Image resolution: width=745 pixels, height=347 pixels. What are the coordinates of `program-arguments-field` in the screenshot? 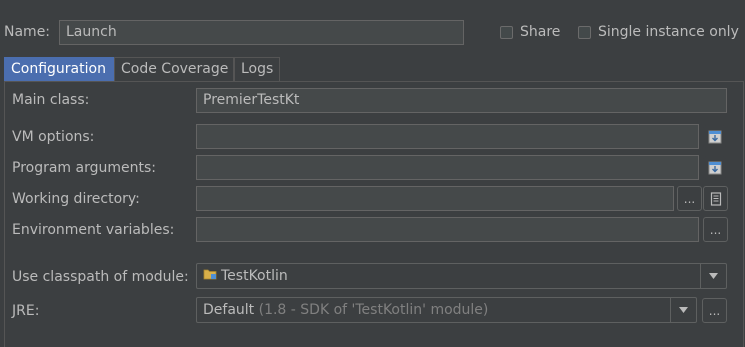 It's located at (447, 167).